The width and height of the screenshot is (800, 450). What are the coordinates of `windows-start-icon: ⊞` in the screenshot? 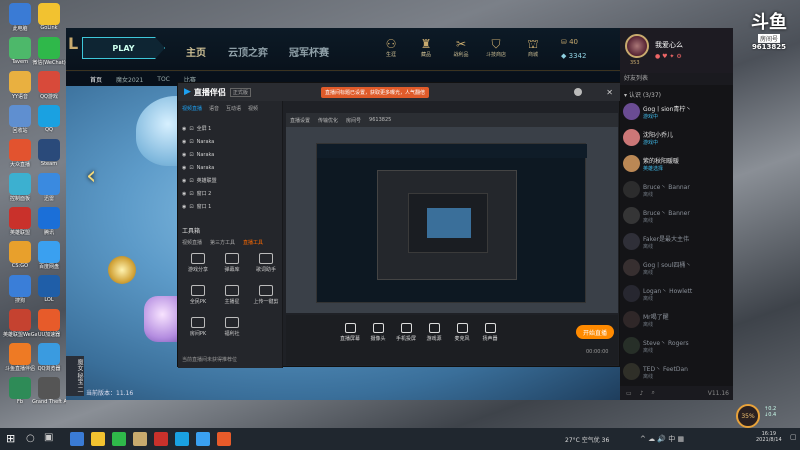 It's located at (10, 438).